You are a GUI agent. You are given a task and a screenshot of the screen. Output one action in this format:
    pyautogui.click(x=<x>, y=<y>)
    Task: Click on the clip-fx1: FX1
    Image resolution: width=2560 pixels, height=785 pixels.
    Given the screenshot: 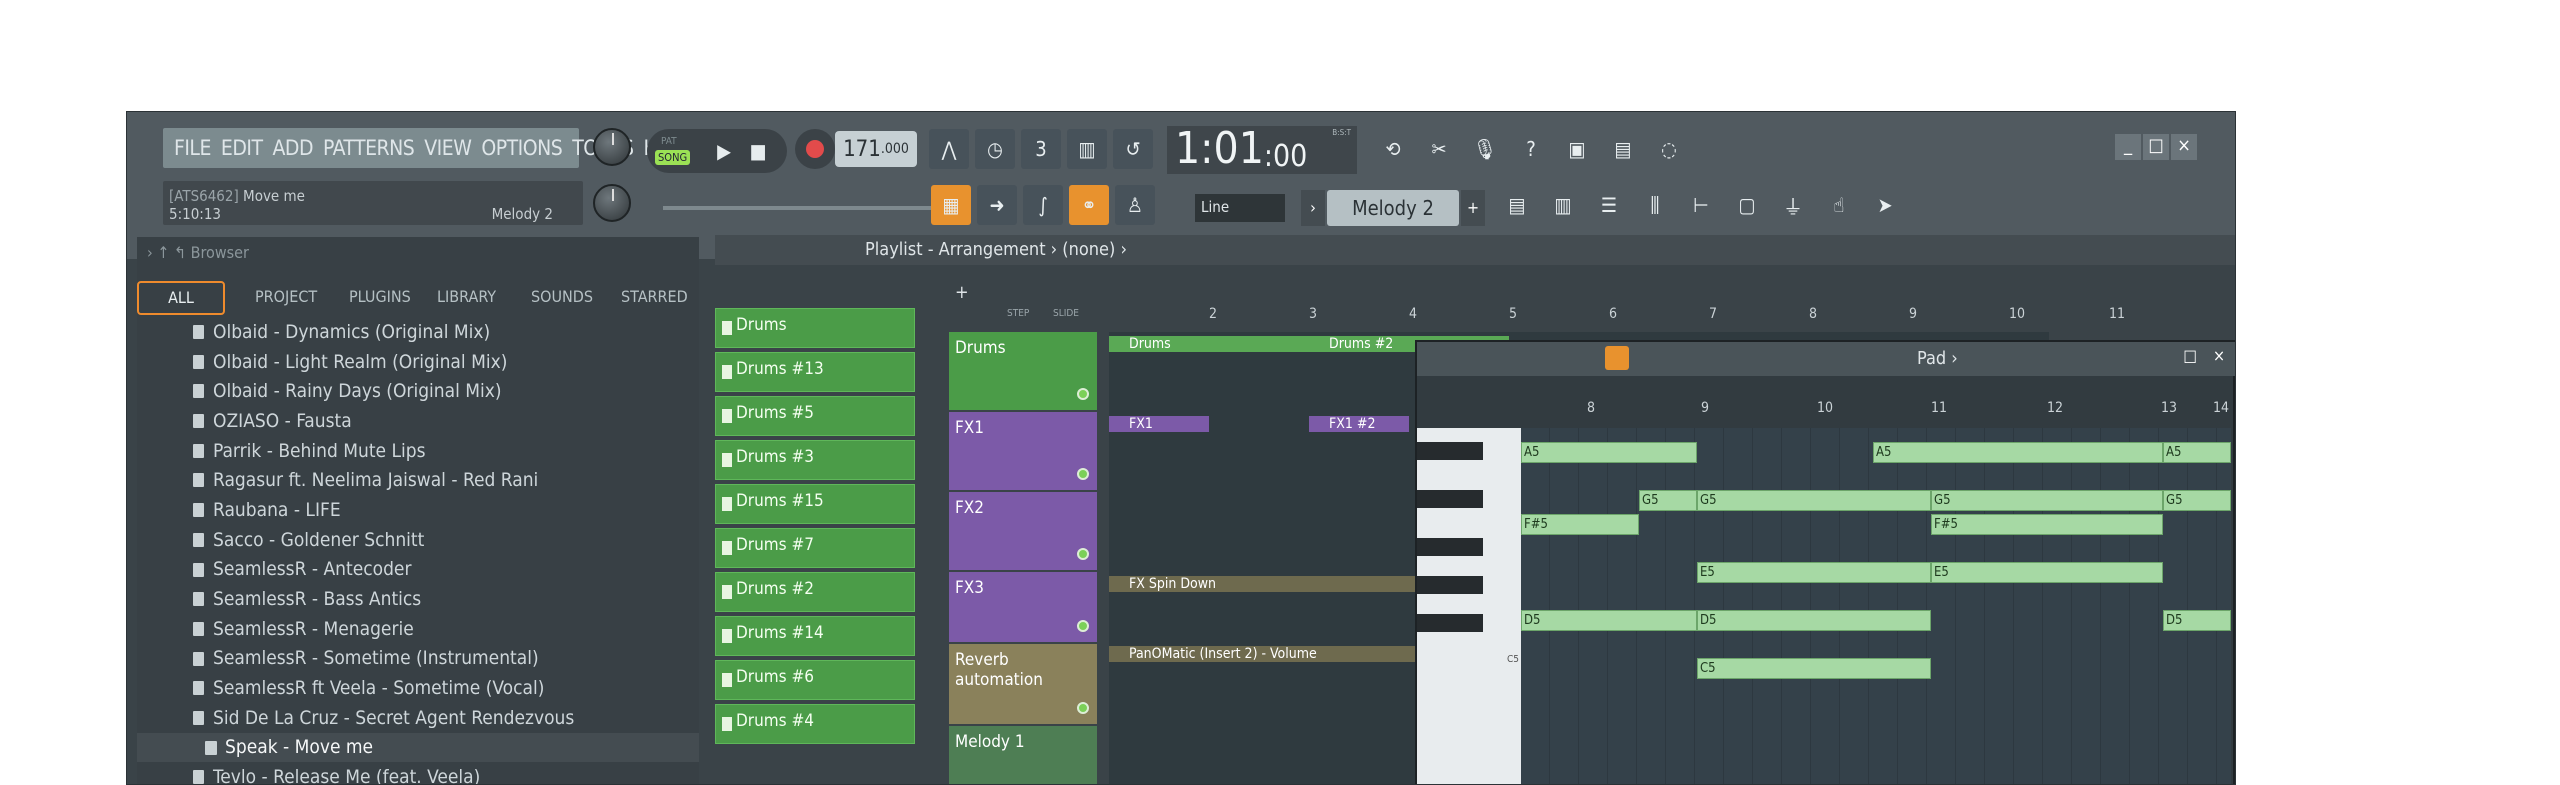 What is the action you would take?
    pyautogui.click(x=1159, y=424)
    